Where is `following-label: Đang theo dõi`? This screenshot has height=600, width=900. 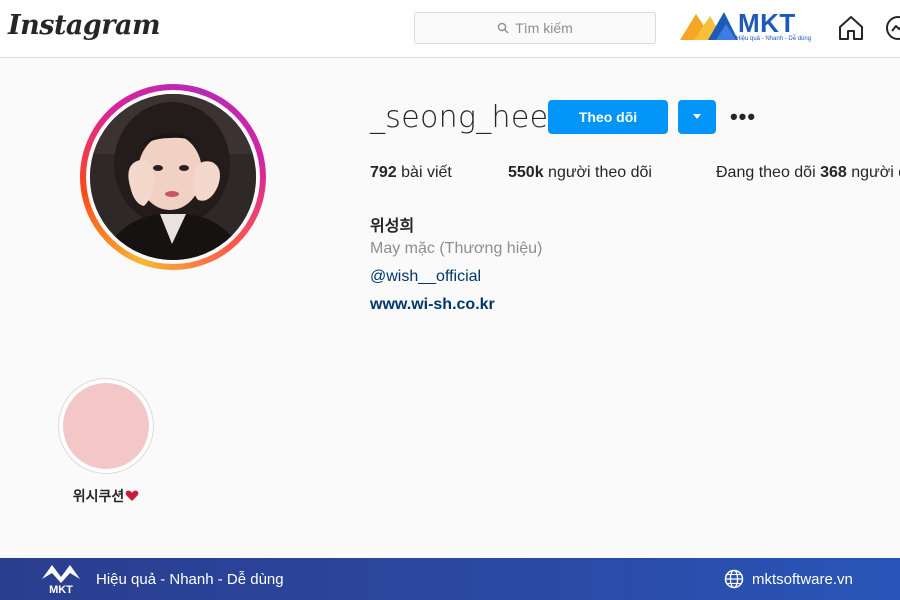 following-label: Đang theo dõi is located at coordinates (766, 172).